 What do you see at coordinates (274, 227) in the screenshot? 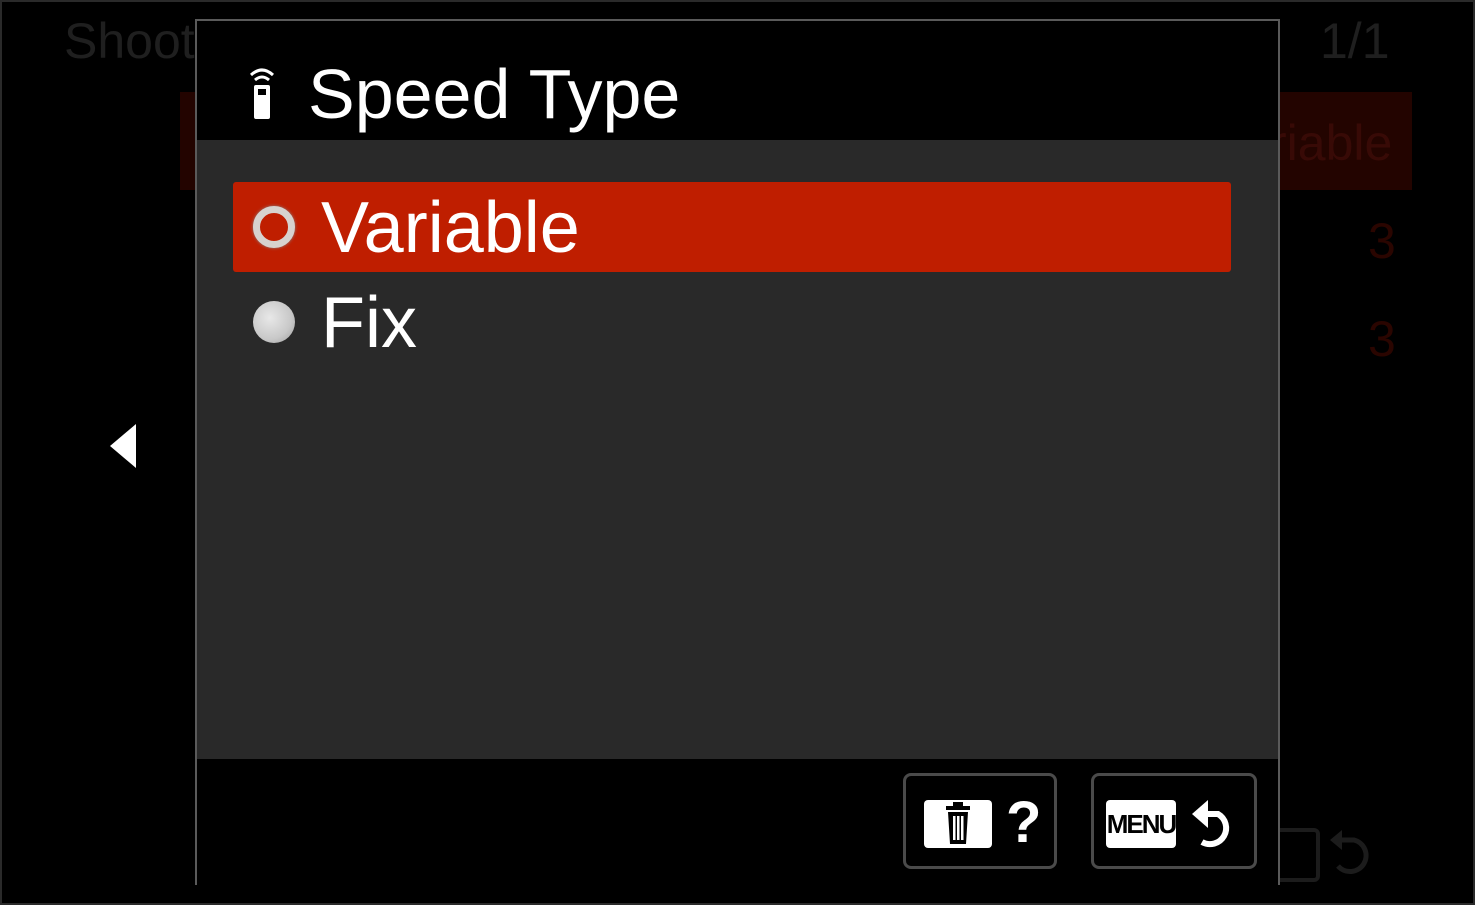
I see `radio-selected-icon` at bounding box center [274, 227].